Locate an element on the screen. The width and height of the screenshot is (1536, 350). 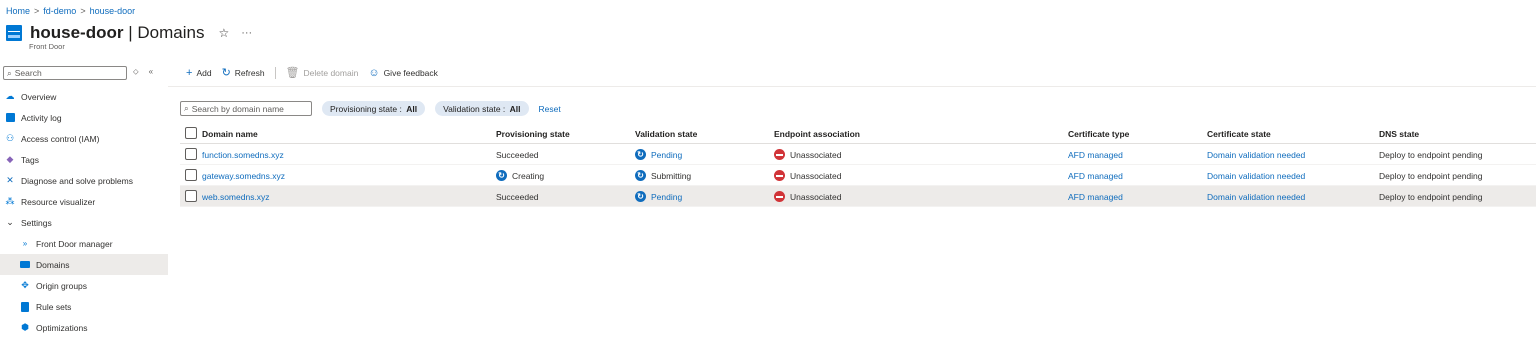
column-header-domain: Domain name is located at coordinates (230, 133).